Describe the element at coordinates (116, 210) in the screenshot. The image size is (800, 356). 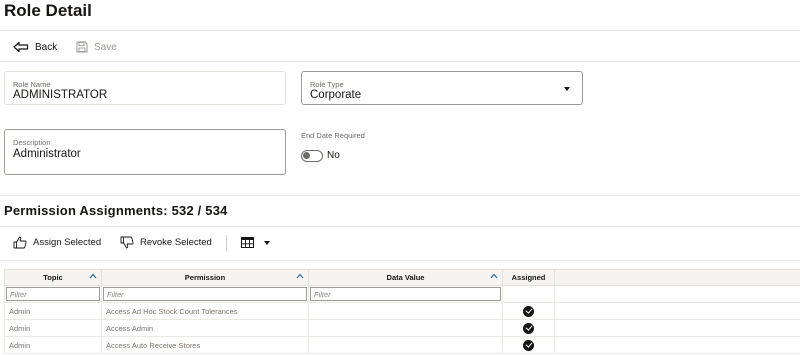
I see `permissions-title: Permission Assignments: 532 / 534` at that location.